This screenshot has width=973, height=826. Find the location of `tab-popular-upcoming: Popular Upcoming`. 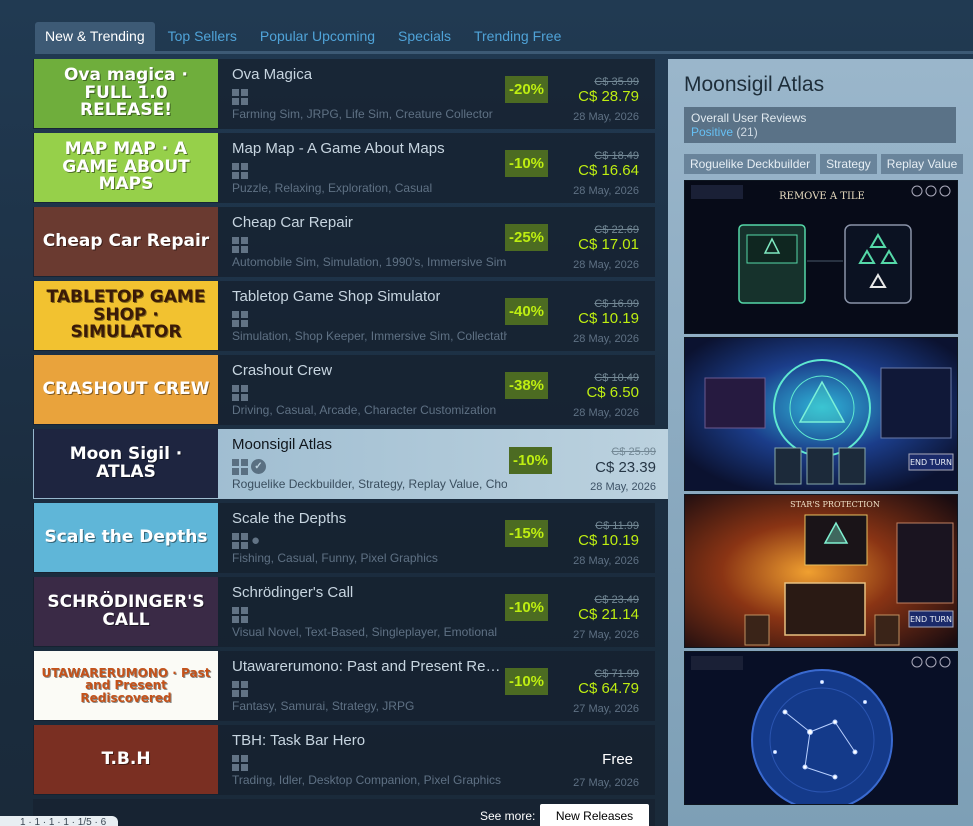

tab-popular-upcoming: Popular Upcoming is located at coordinates (317, 37).